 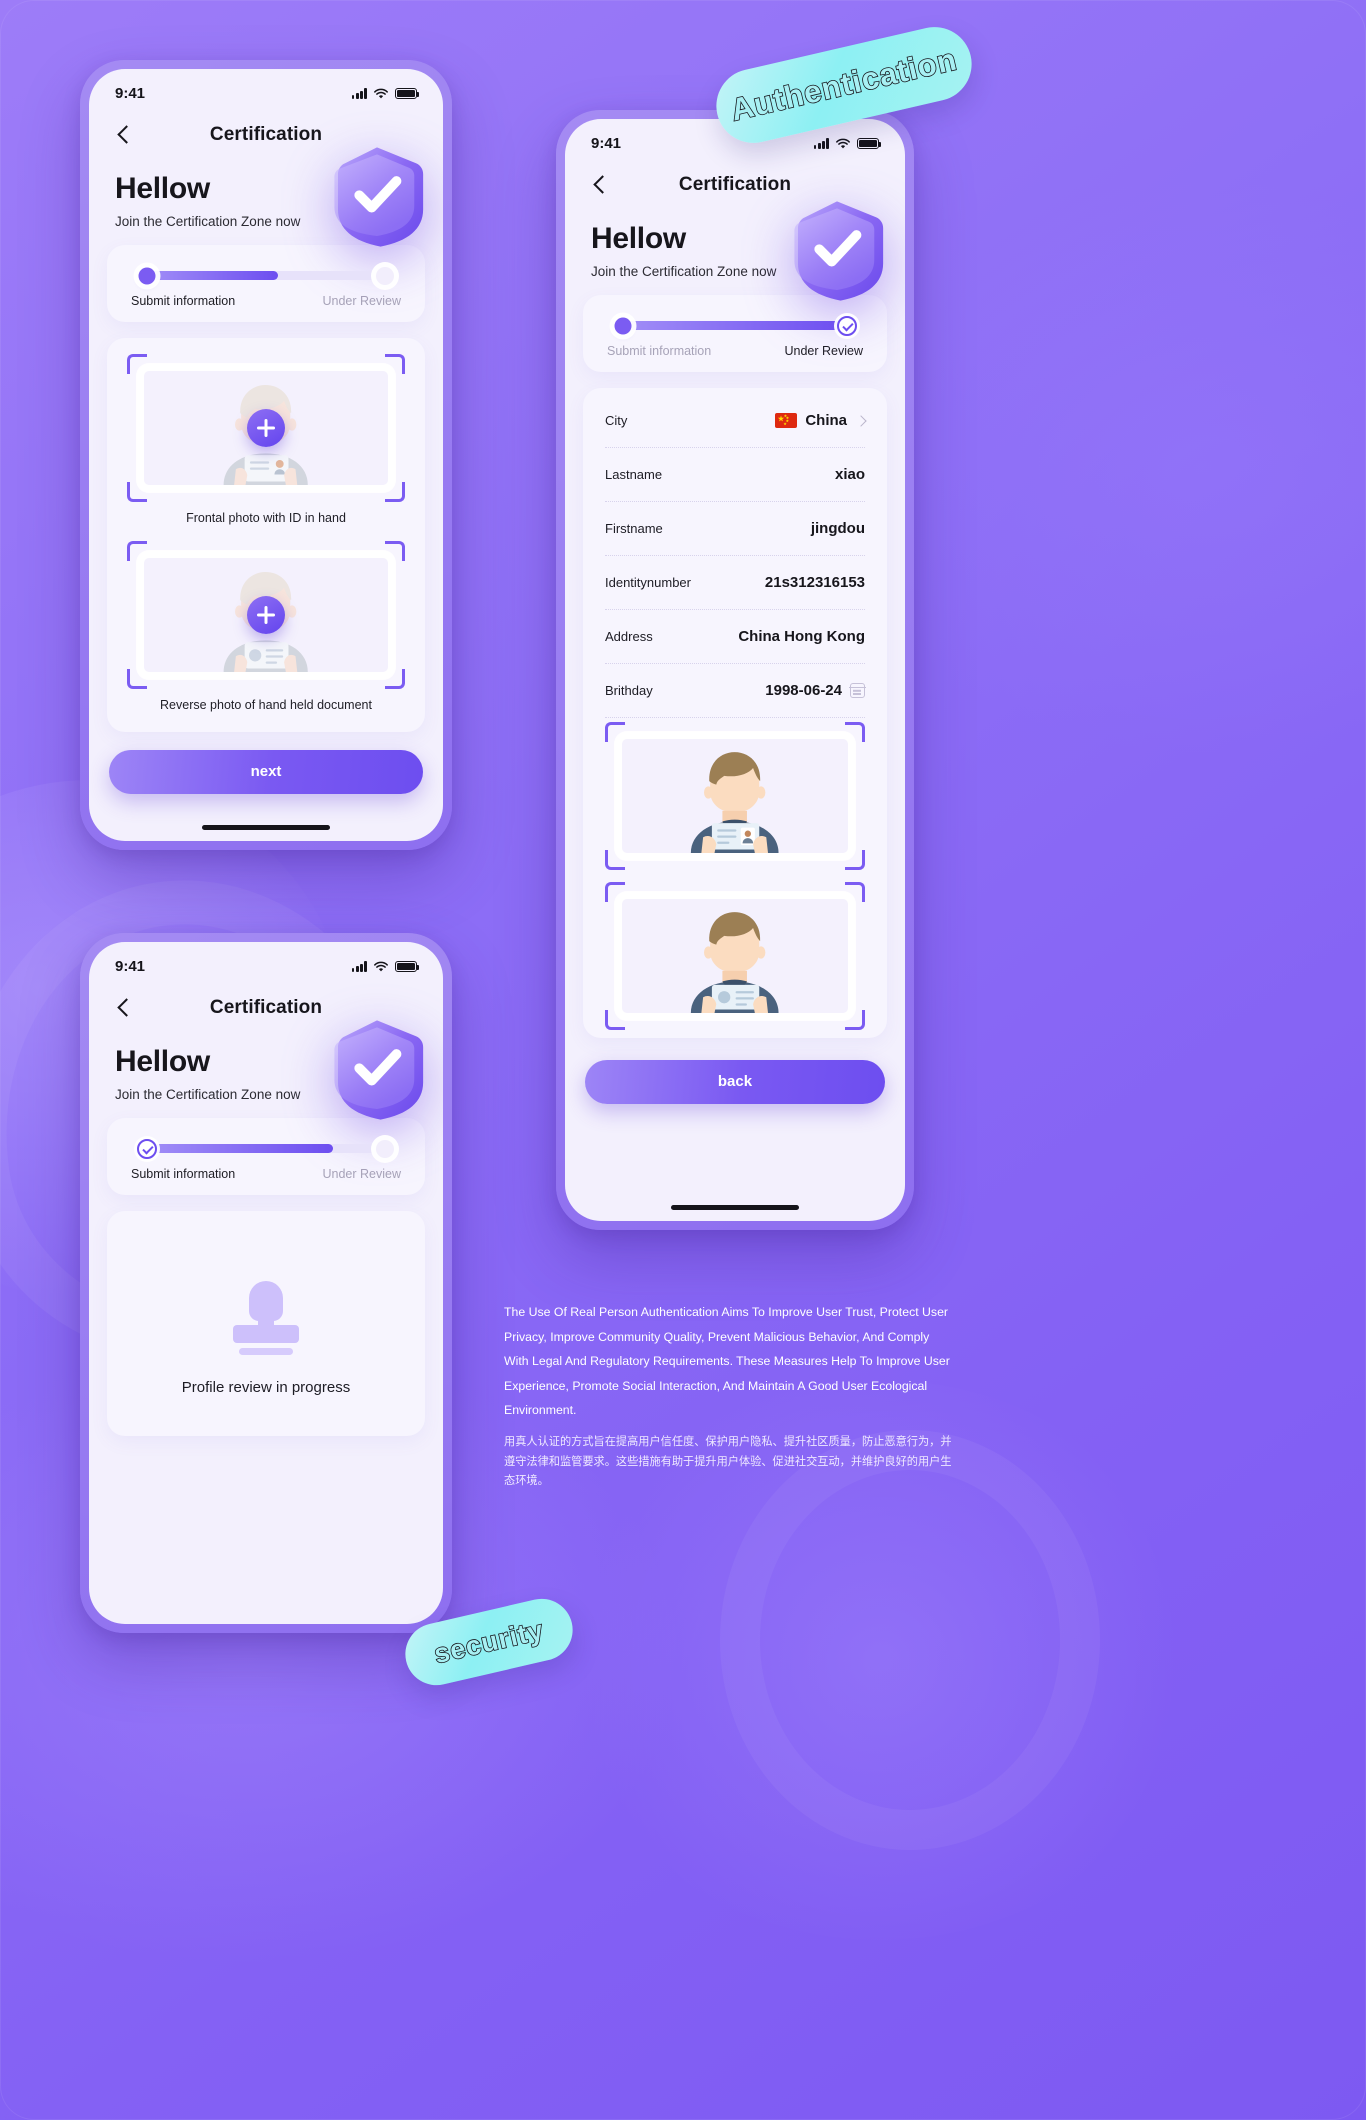 I want to click on upload-caption-reverse: Reverse photo of hand held document, so click(x=266, y=705).